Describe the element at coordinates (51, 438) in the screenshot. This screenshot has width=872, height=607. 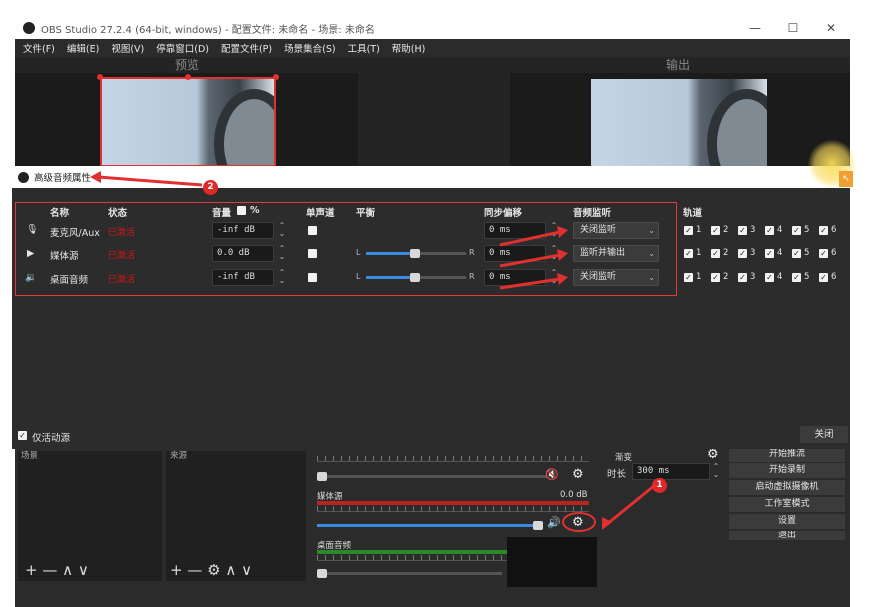
I see `only-active-label: 仅活动源` at that location.